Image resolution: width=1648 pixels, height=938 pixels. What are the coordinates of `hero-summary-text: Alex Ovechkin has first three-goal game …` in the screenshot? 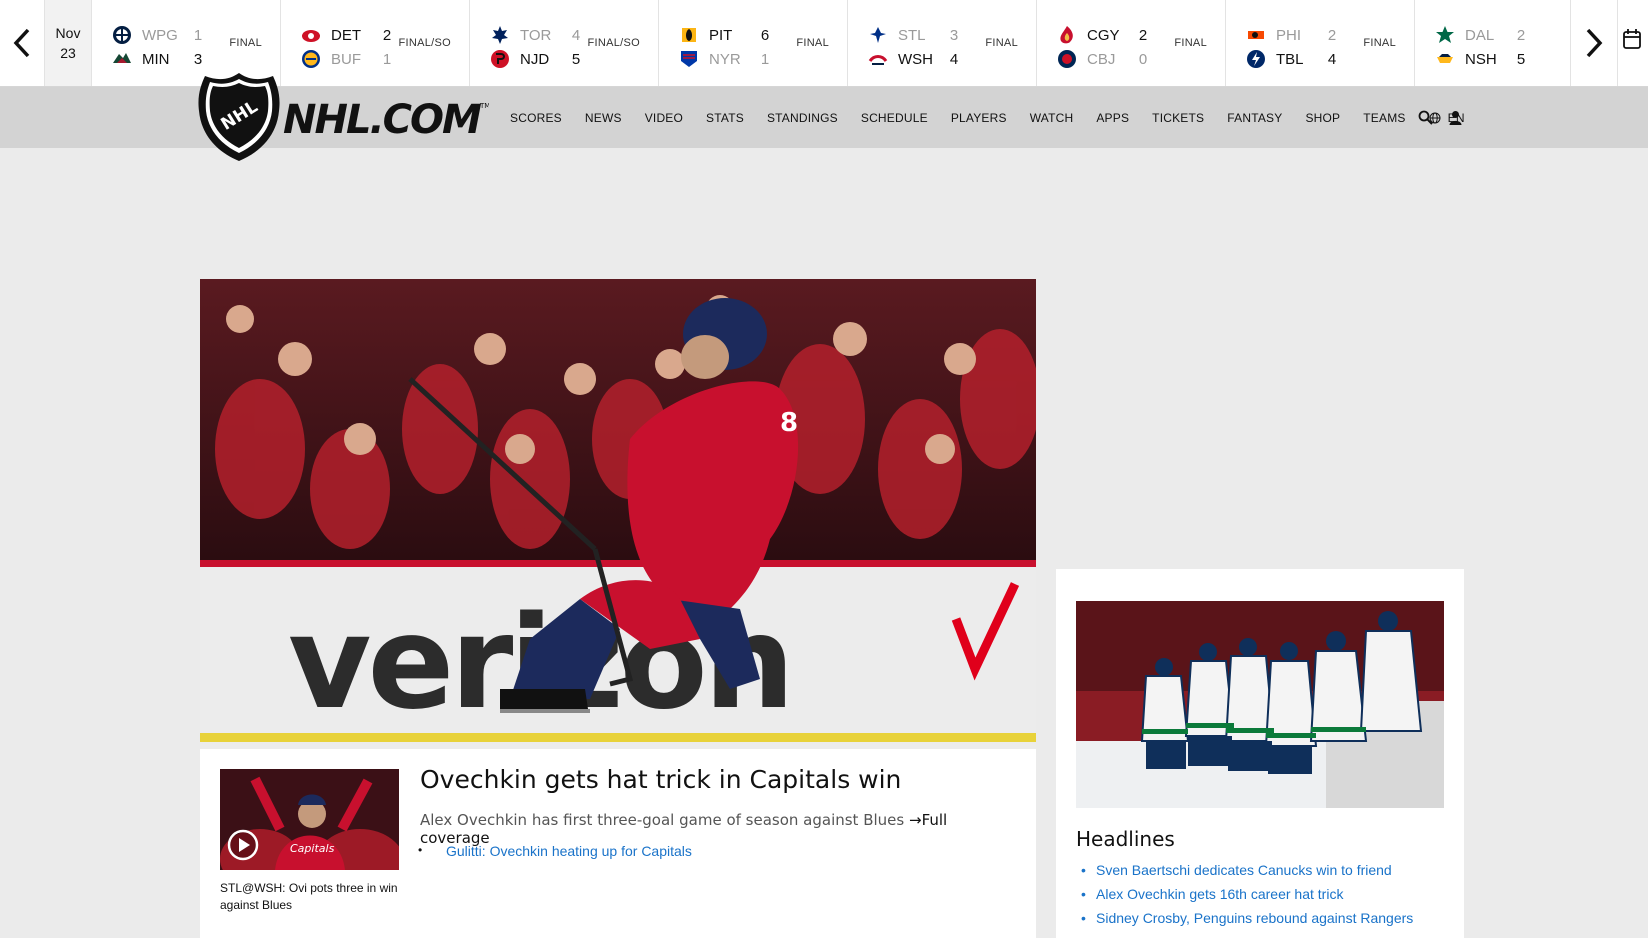 It's located at (662, 820).